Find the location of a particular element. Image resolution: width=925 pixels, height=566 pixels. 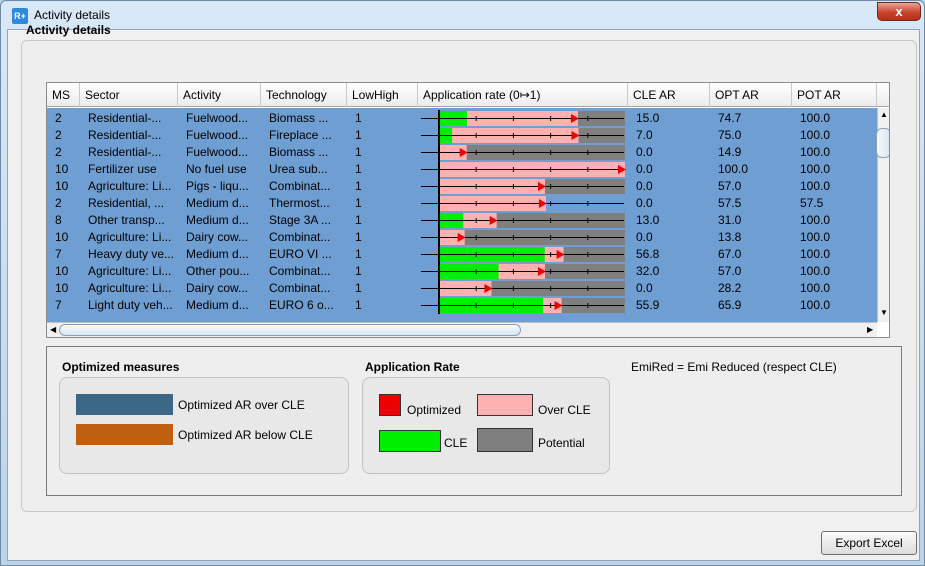

optimized-swatch is located at coordinates (390, 405).